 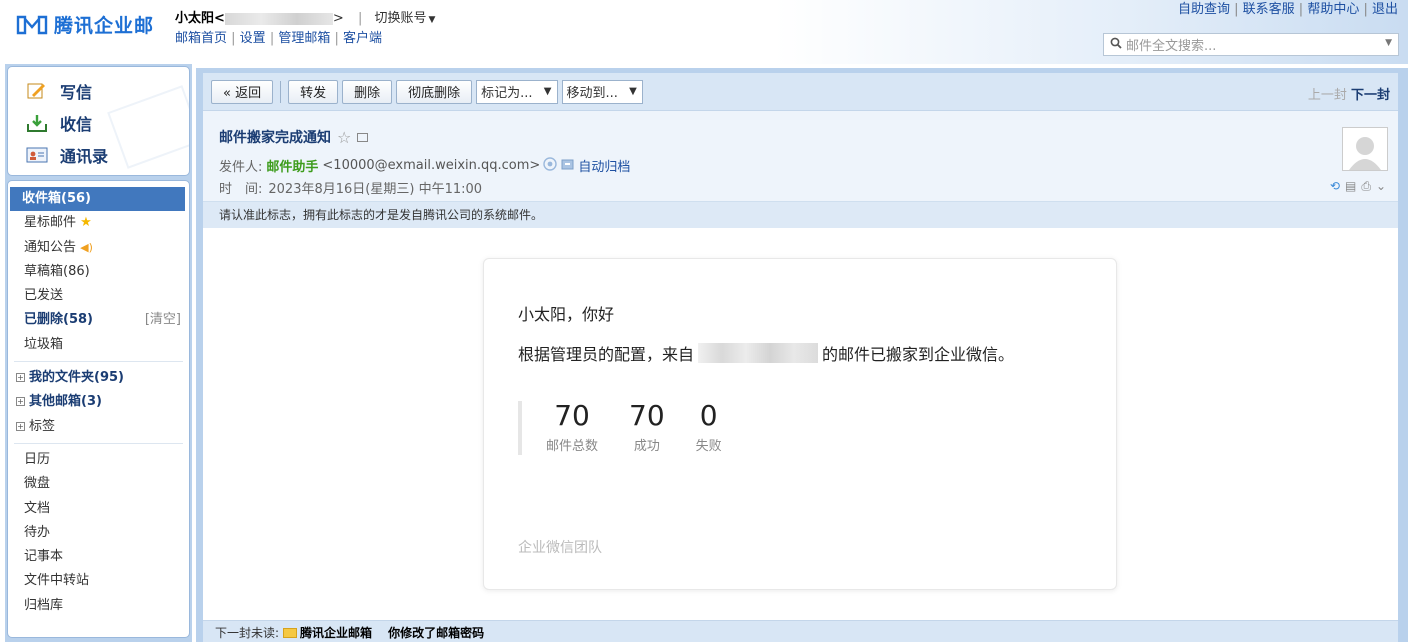 I want to click on migration-stats: 70 邮件总数 70 成功 0 失败, so click(x=817, y=428).